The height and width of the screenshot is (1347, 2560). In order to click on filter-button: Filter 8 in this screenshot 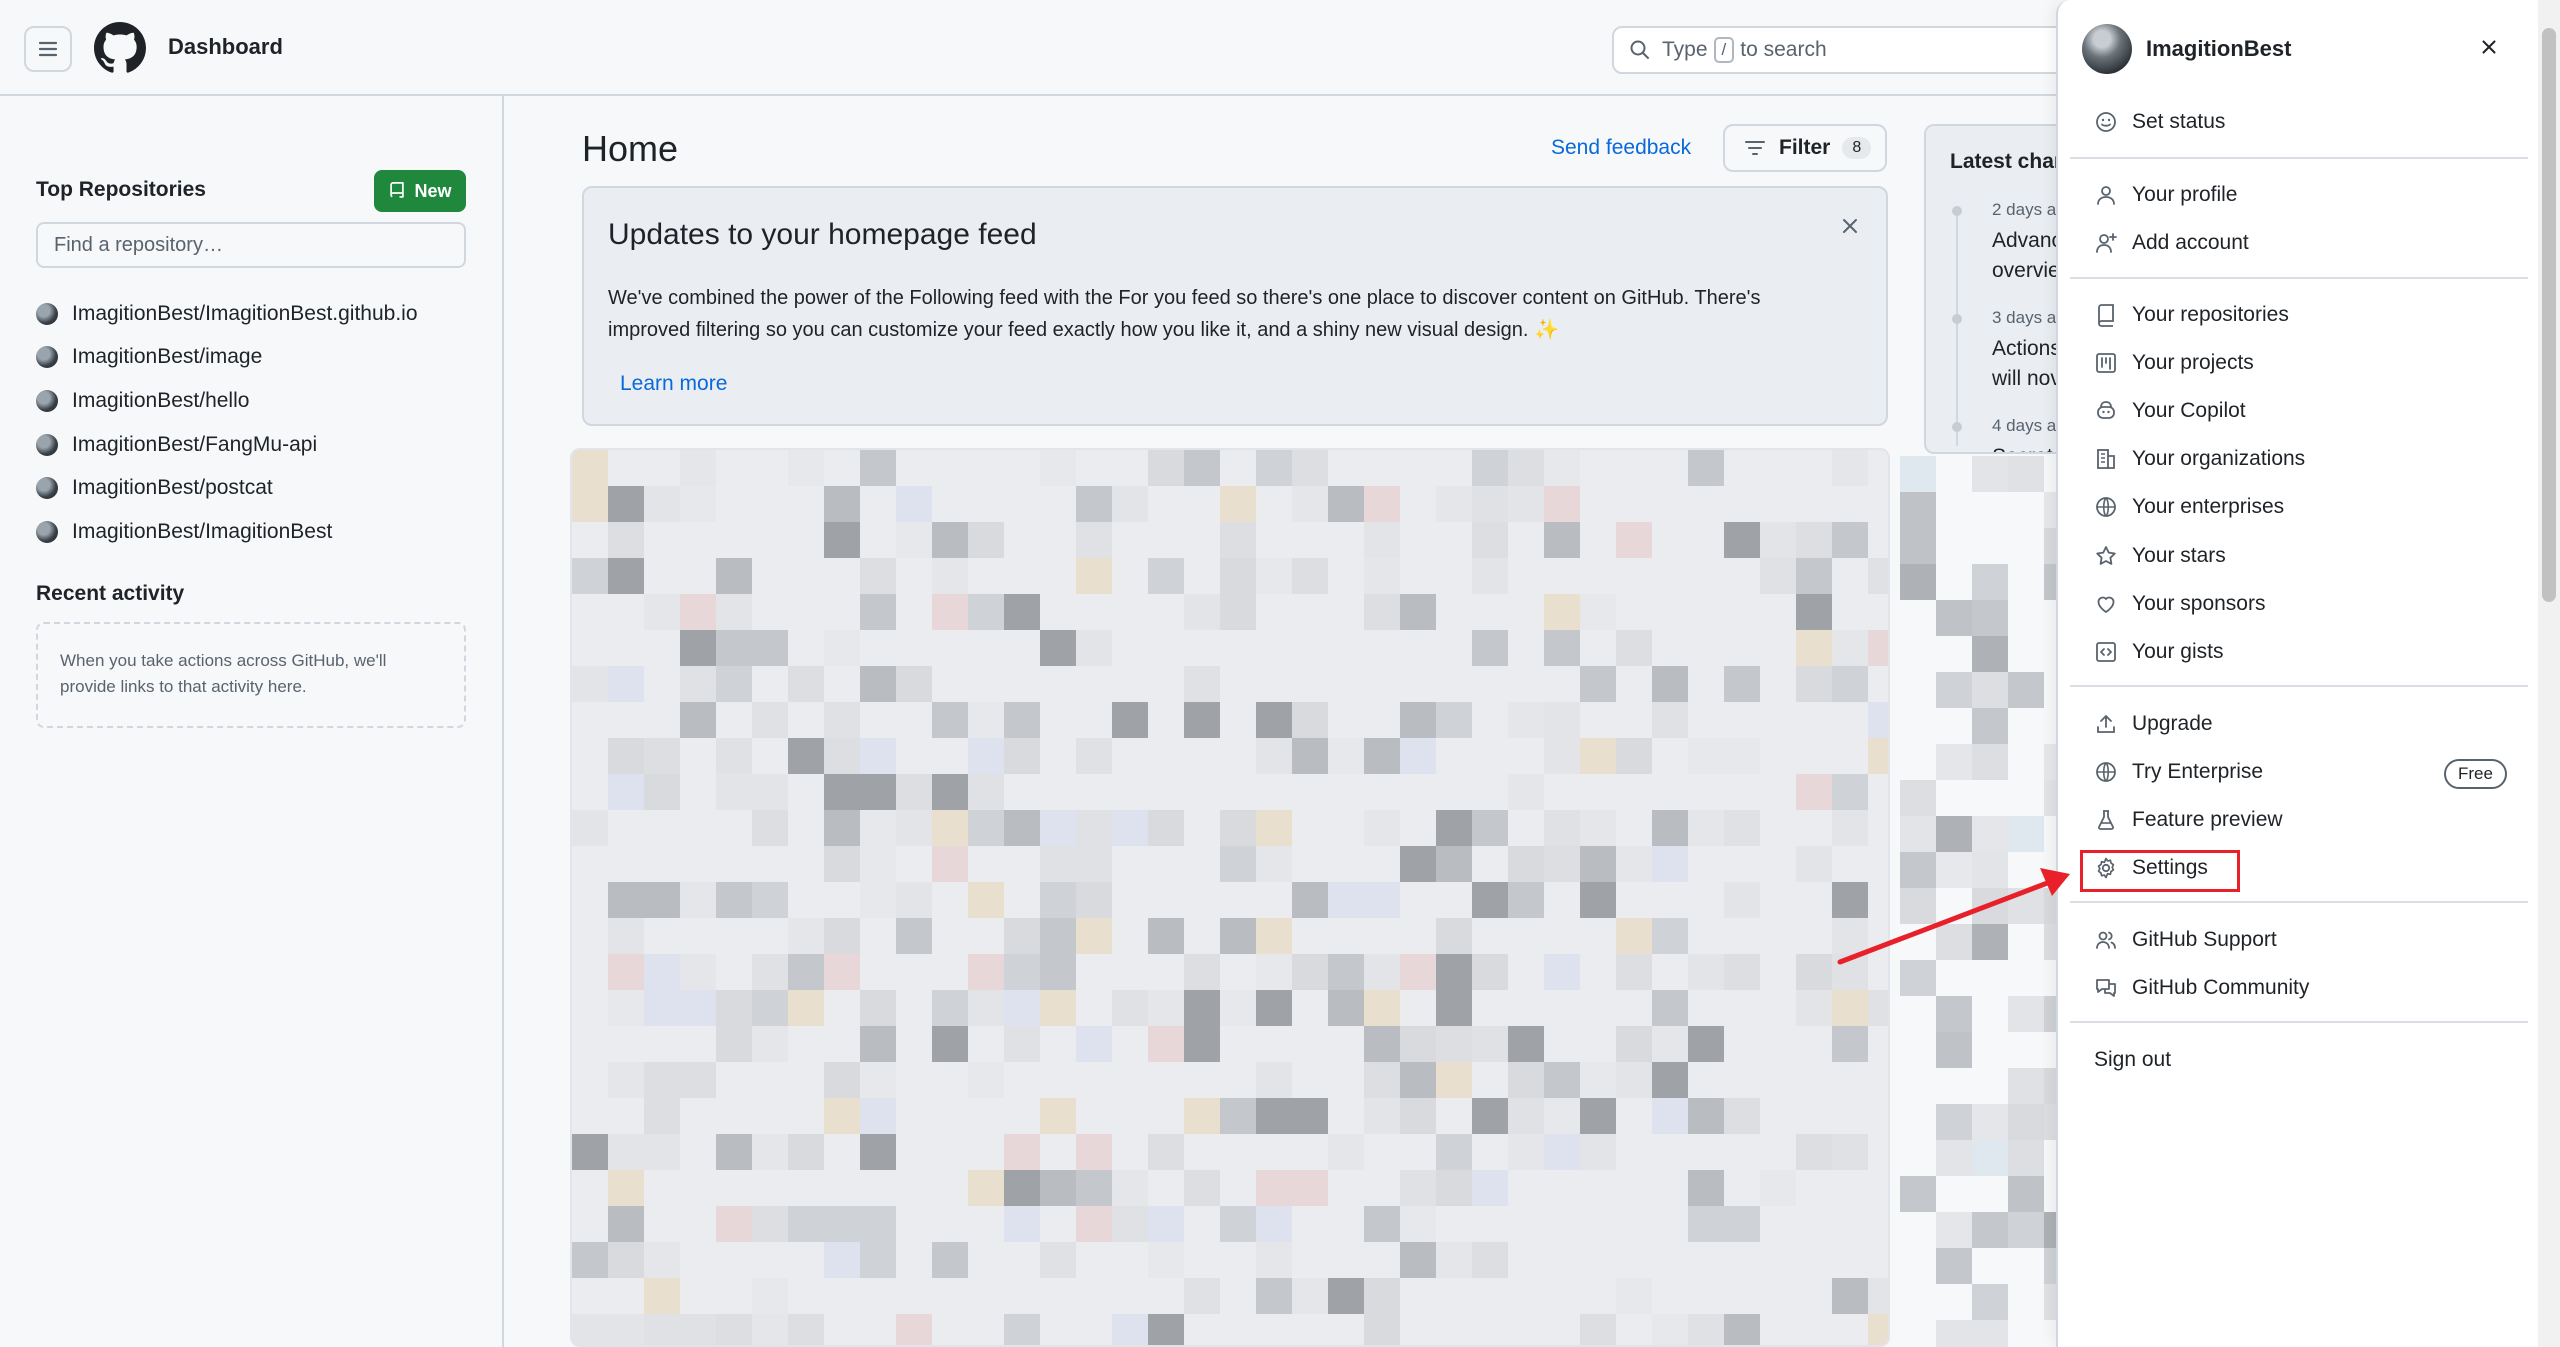, I will do `click(1805, 148)`.